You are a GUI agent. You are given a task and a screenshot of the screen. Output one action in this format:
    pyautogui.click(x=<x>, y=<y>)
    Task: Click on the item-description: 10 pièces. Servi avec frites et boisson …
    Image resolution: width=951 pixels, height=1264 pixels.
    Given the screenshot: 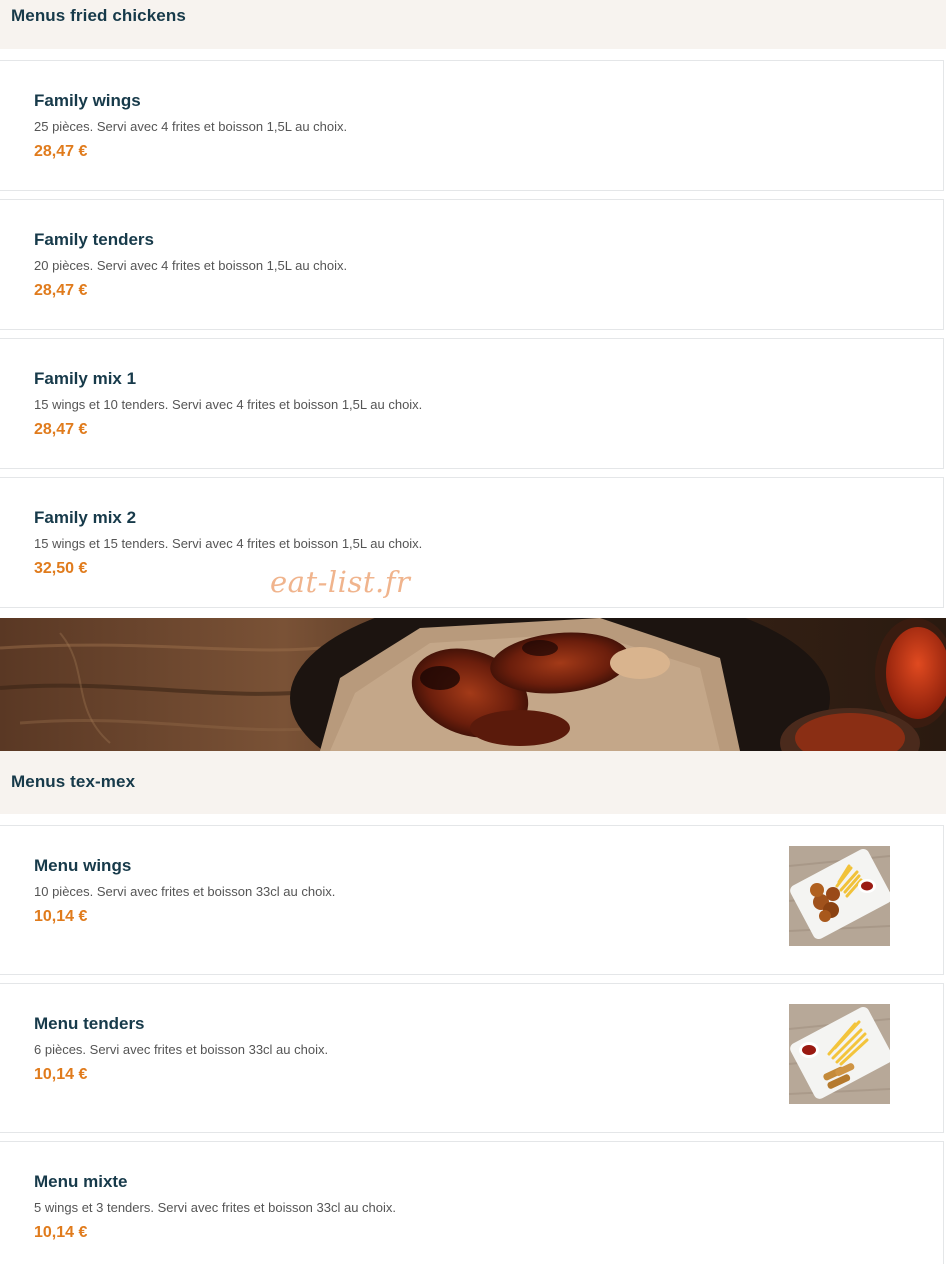 What is the action you would take?
    pyautogui.click(x=185, y=891)
    